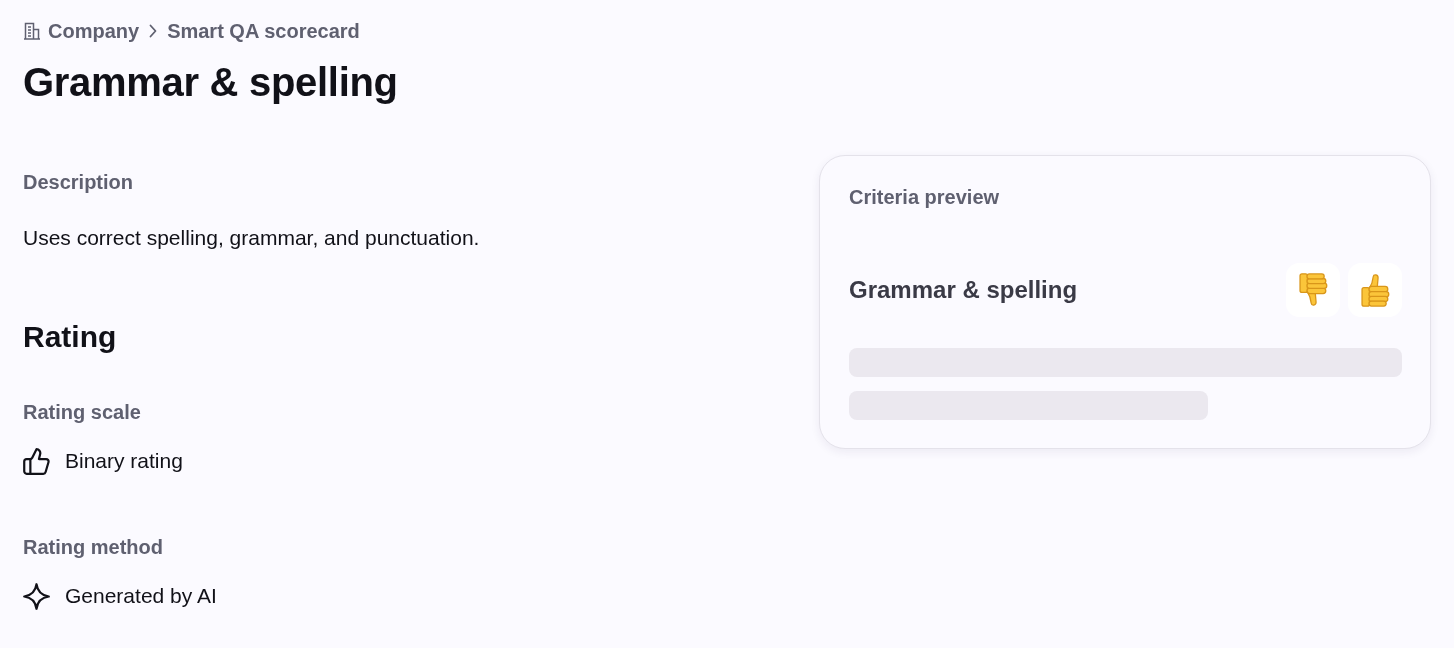 The image size is (1454, 648). Describe the element at coordinates (211, 82) in the screenshot. I see `page-title: Grammar & spelling` at that location.